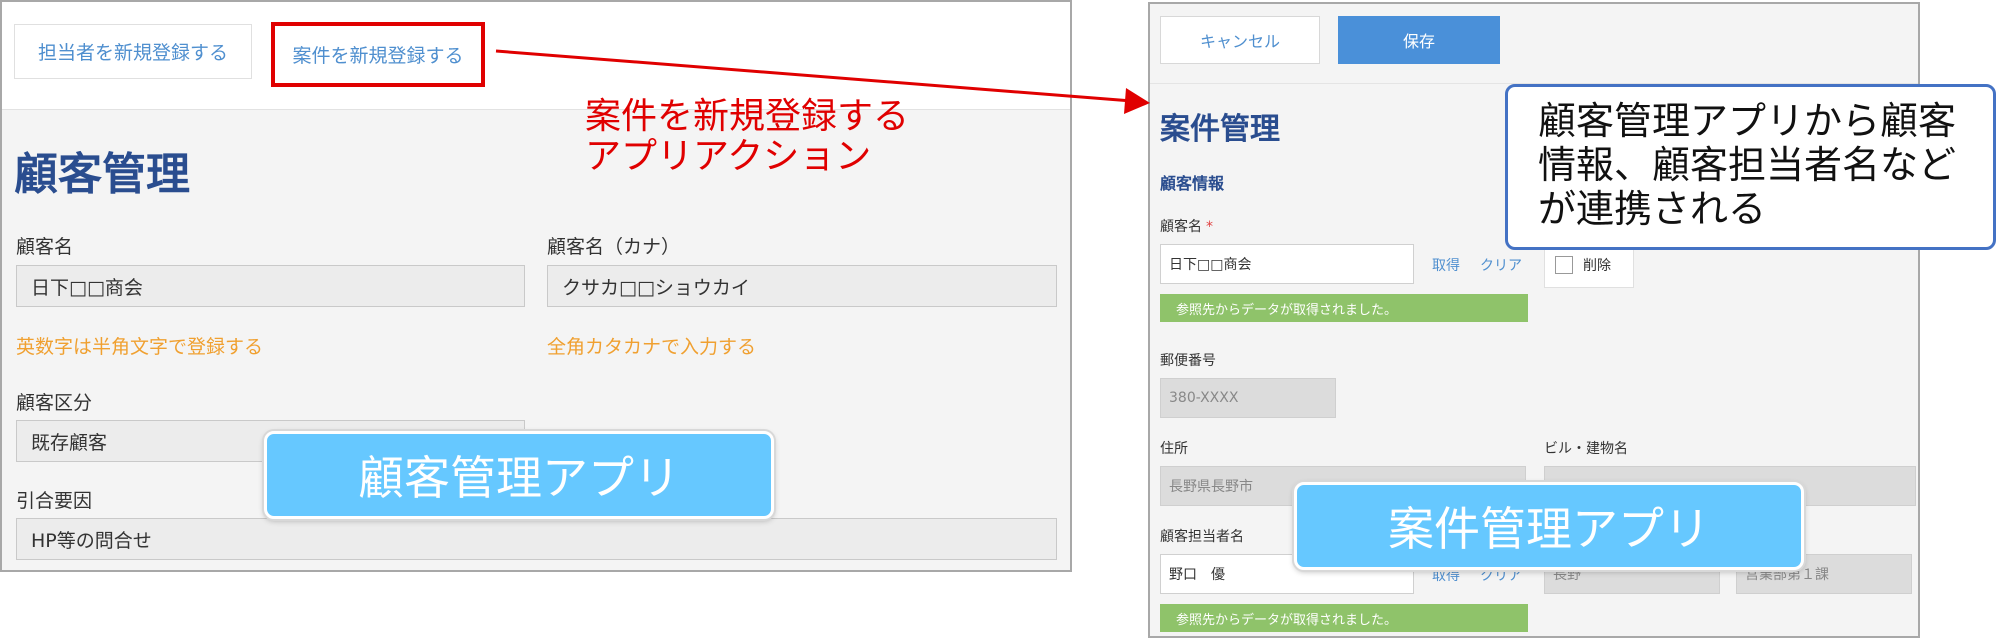 The height and width of the screenshot is (641, 2000). What do you see at coordinates (1750, 167) in the screenshot?
I see `integration-callout: 顧客管理アプリから顧客 情報、顧客担当者名など が連携される` at bounding box center [1750, 167].